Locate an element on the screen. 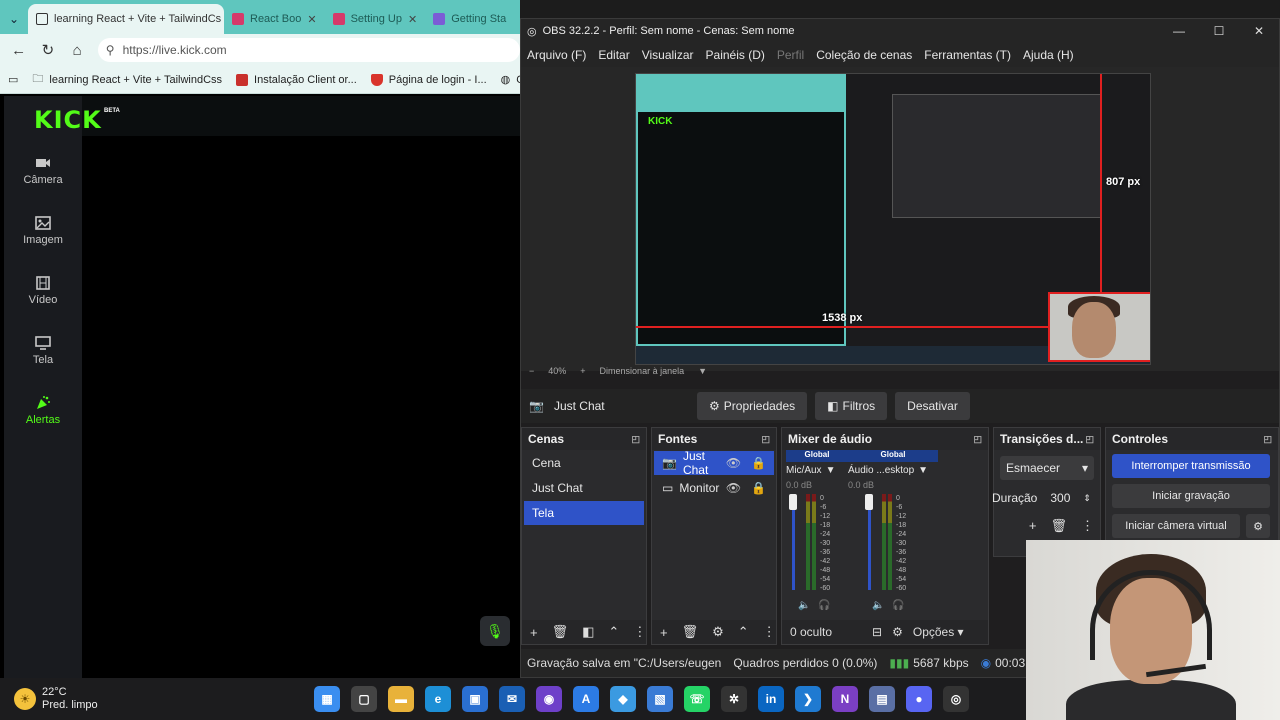  selected-webcam-source is located at coordinates (1099, 327).